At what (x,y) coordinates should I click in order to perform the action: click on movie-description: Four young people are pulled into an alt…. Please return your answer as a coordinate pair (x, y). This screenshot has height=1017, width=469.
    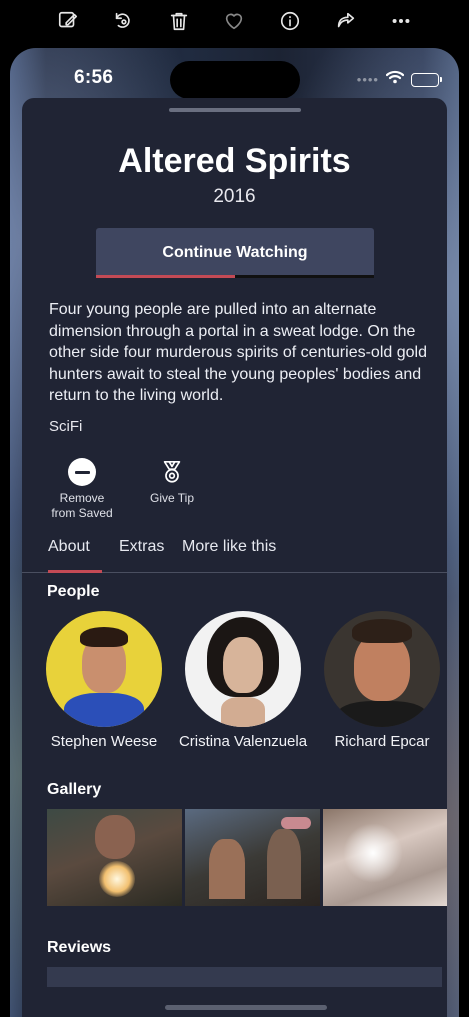
    Looking at the image, I should click on (238, 353).